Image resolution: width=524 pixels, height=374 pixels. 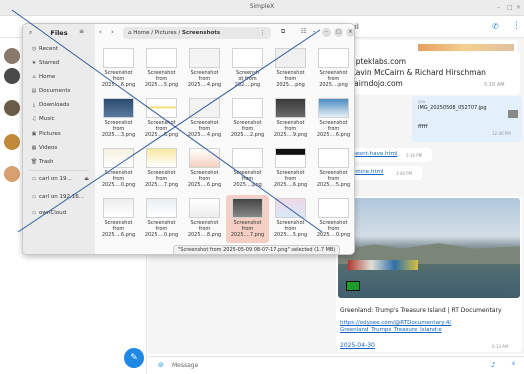 What do you see at coordinates (81, 31) in the screenshot?
I see `hamburger-menu-icon: ≡` at bounding box center [81, 31].